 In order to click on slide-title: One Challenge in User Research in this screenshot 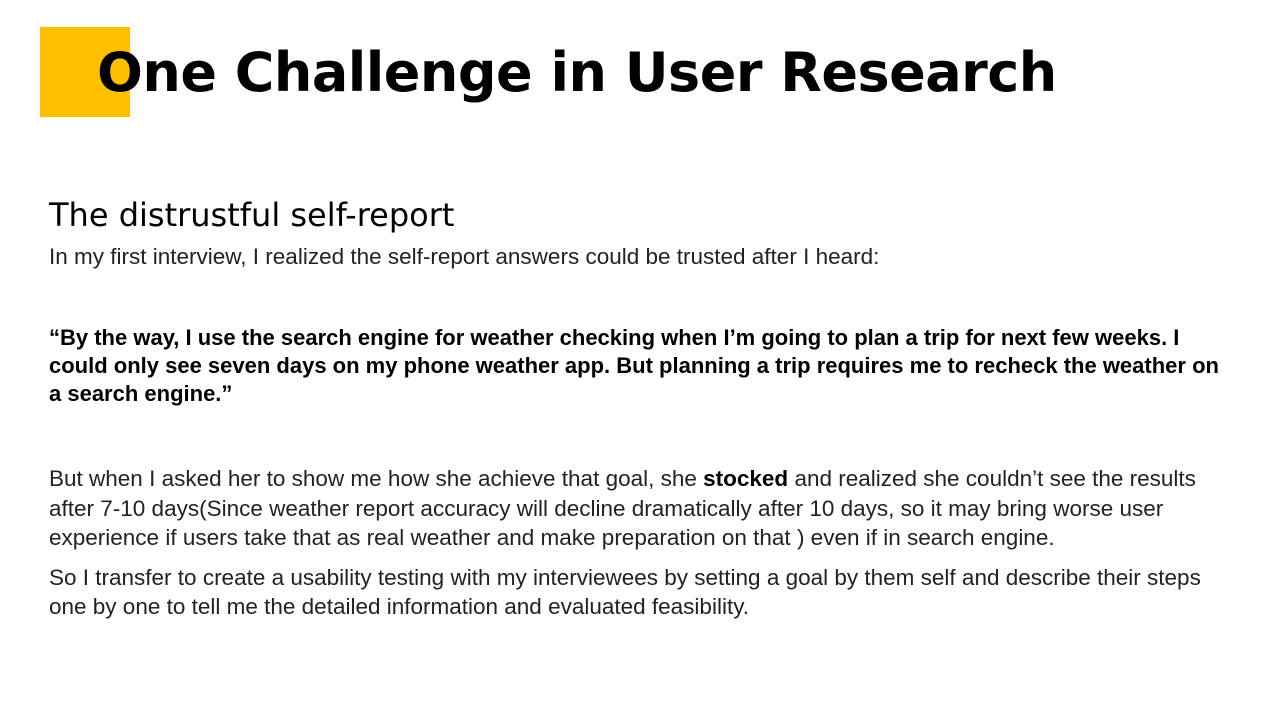, I will do `click(577, 72)`.